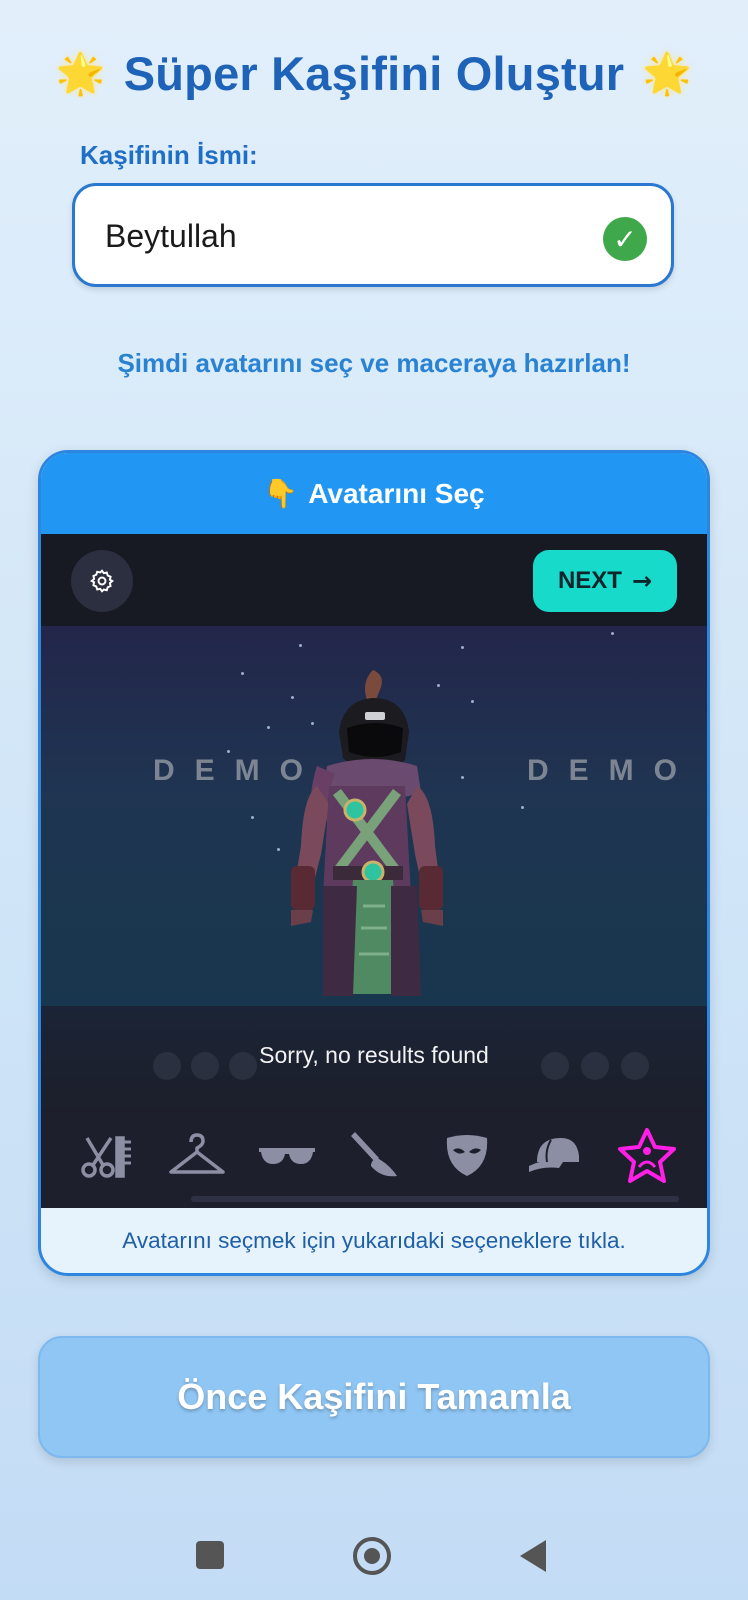 This screenshot has height=1600, width=748. What do you see at coordinates (435, 1199) in the screenshot?
I see `category-scrollbar` at bounding box center [435, 1199].